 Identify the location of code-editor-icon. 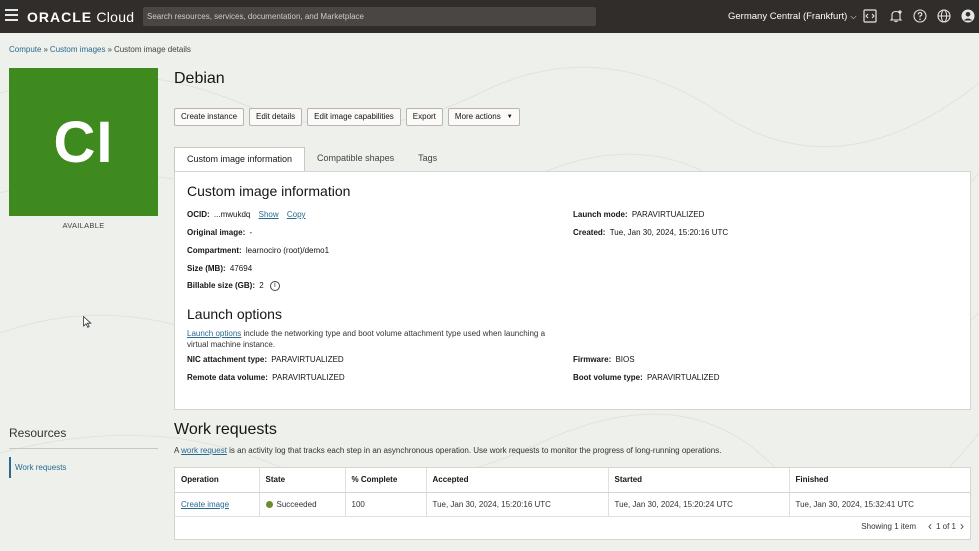
(870, 16).